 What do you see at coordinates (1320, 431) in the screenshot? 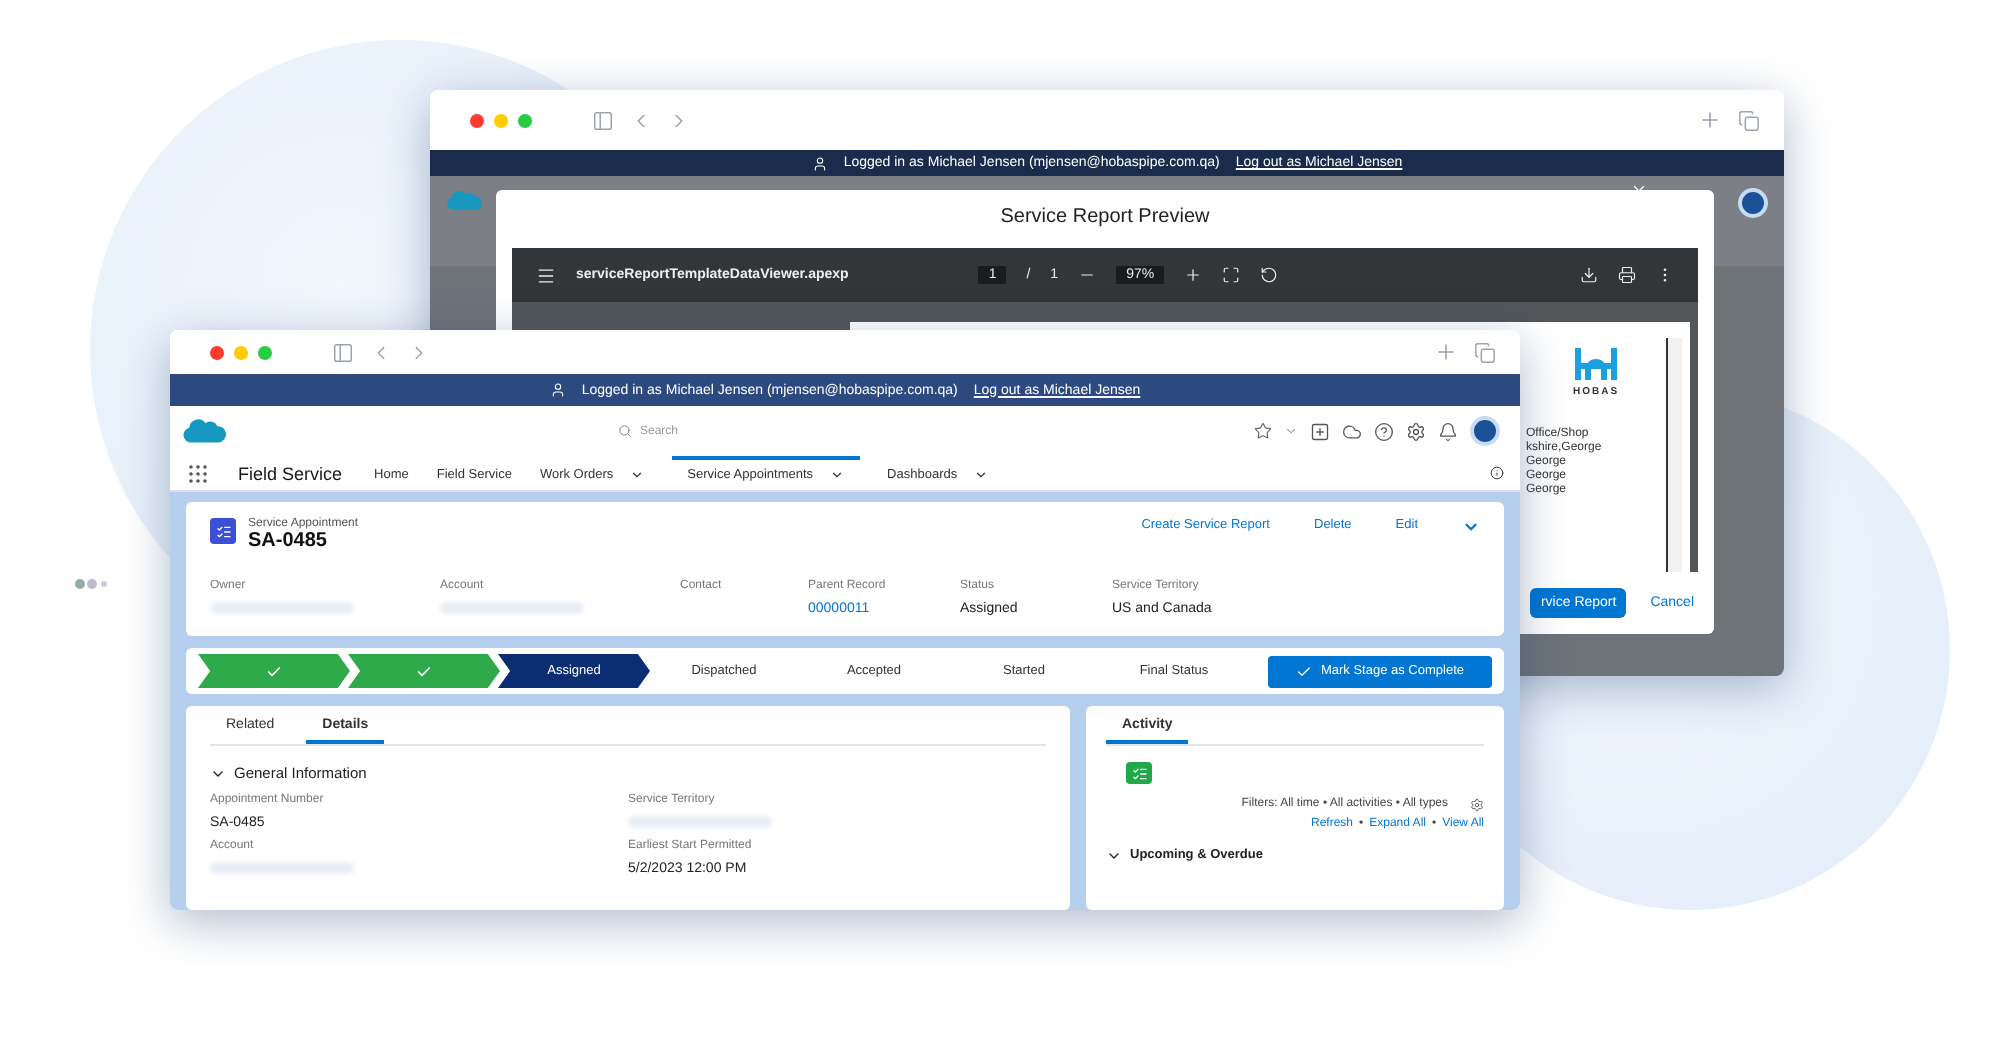
I see `add-icon` at bounding box center [1320, 431].